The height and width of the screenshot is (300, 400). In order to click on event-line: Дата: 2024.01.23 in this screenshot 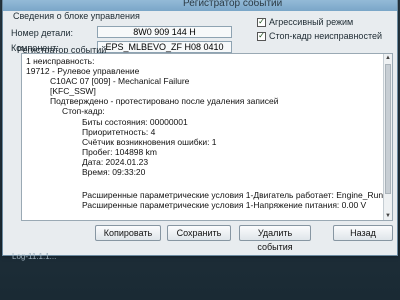, I will do `click(115, 162)`.